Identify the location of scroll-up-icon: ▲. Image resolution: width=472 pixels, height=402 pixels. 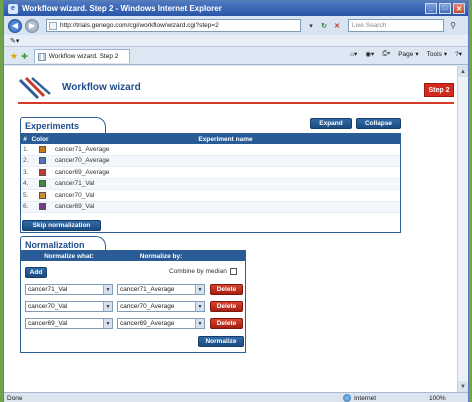
(463, 71).